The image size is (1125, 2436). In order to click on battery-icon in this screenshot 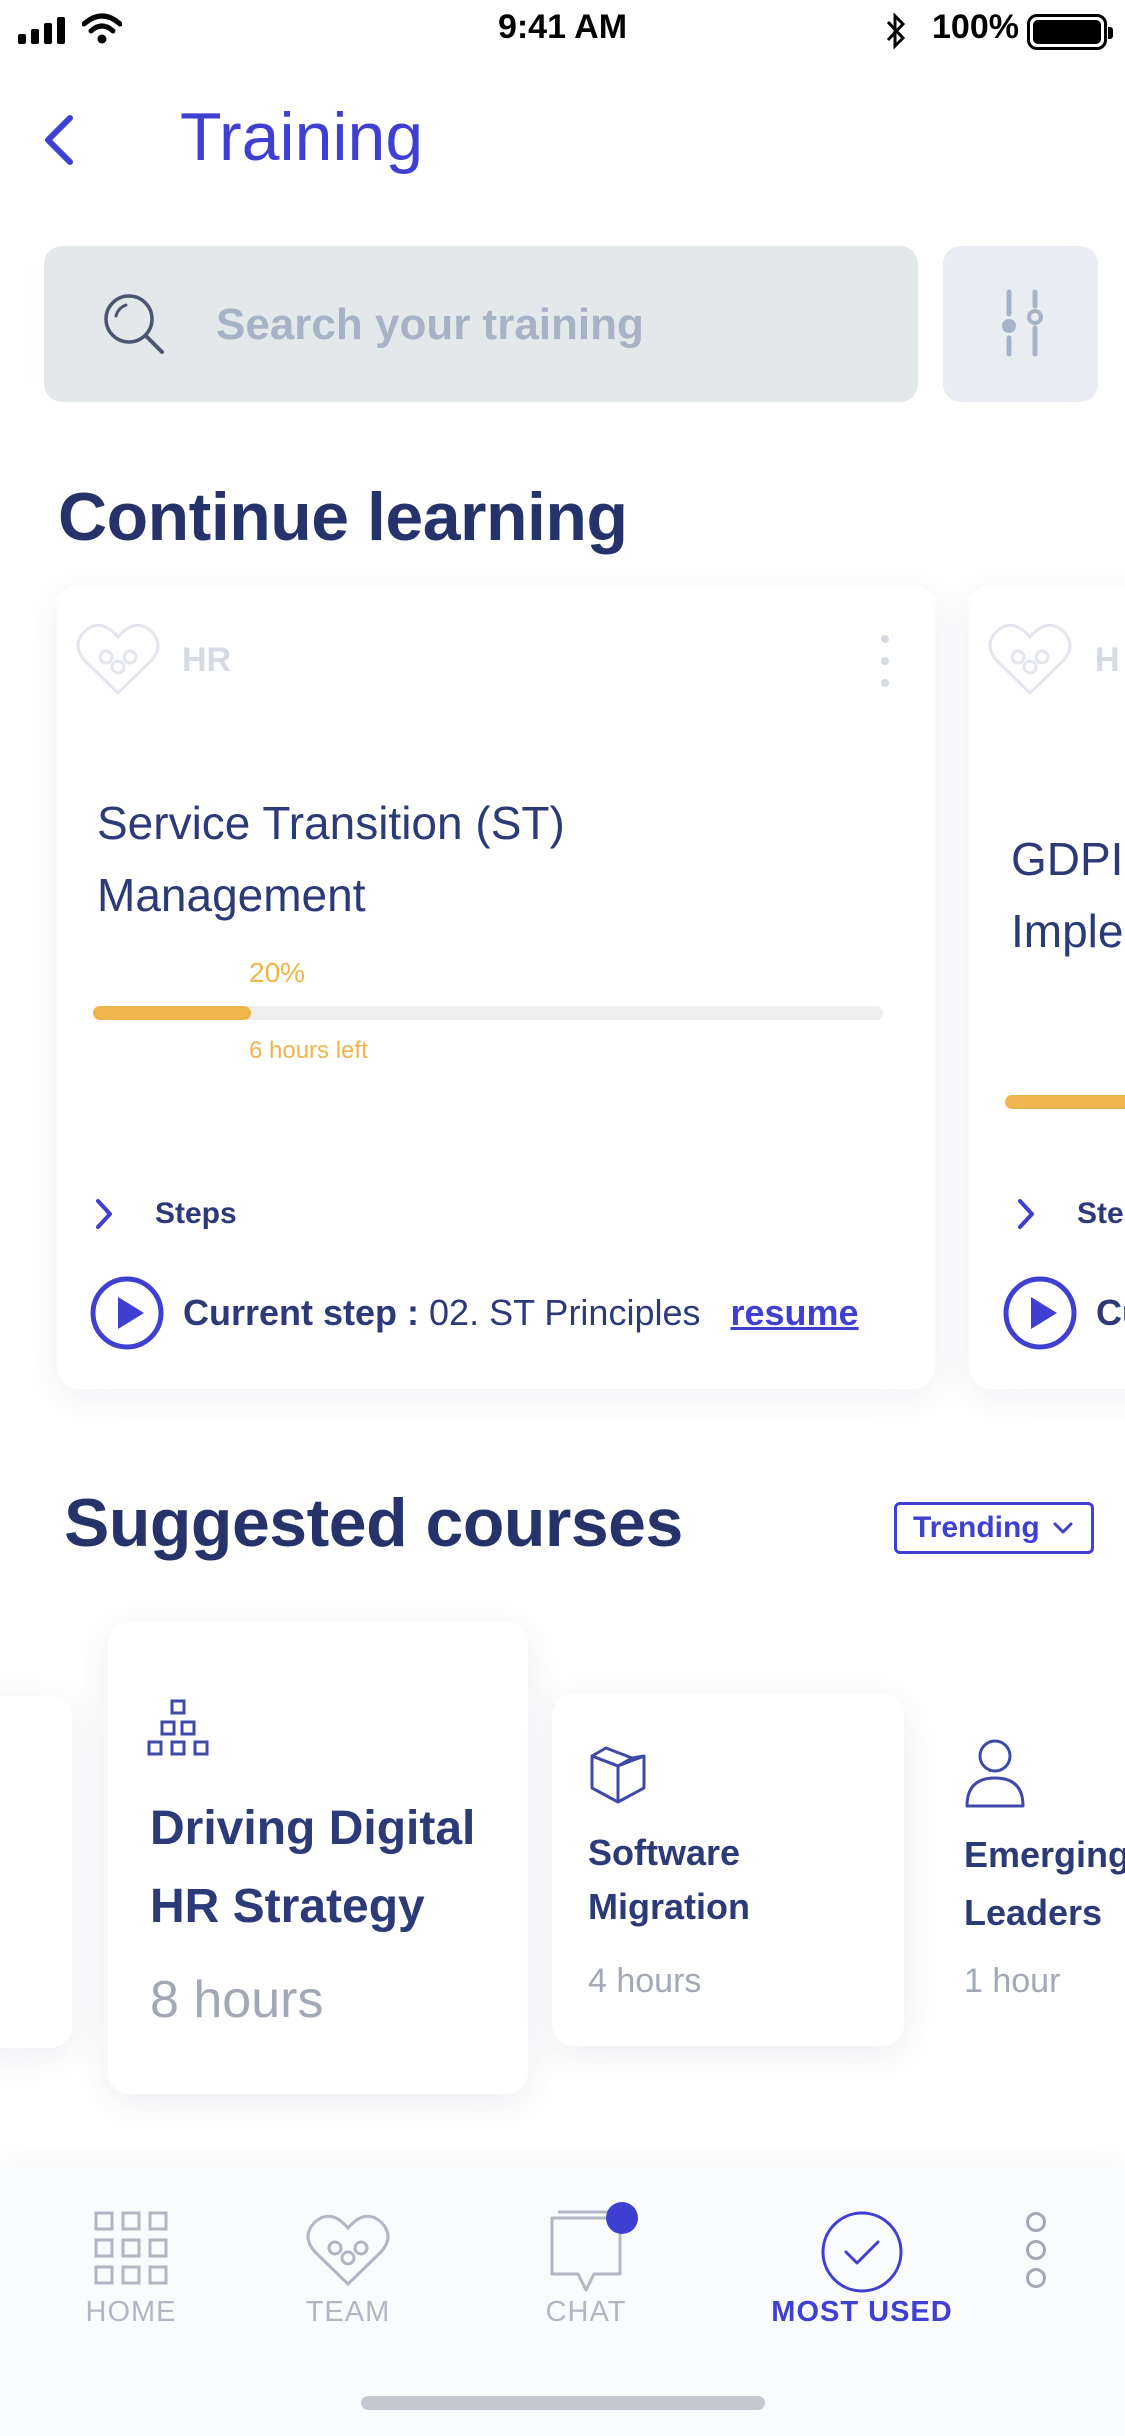, I will do `click(1070, 32)`.